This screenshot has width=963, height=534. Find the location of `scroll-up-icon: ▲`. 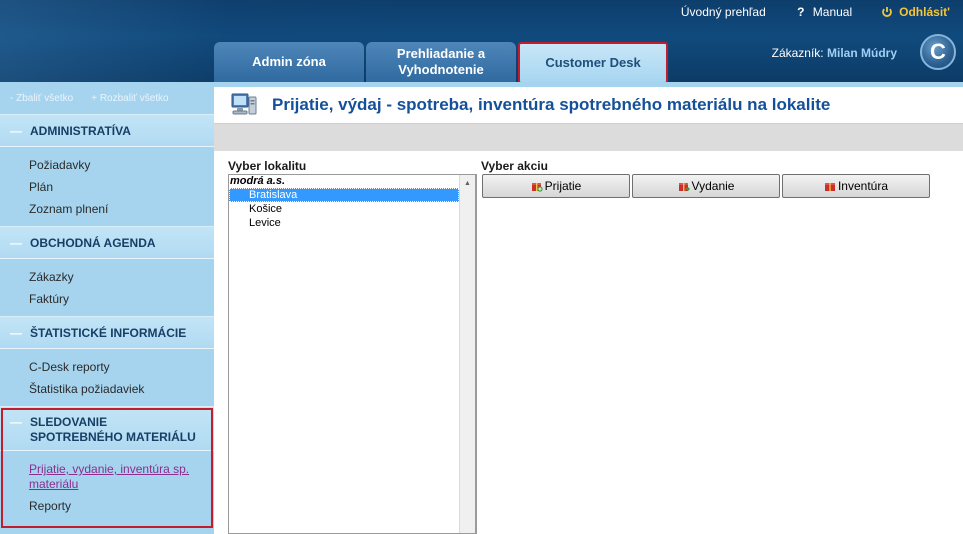

scroll-up-icon: ▲ is located at coordinates (467, 183).